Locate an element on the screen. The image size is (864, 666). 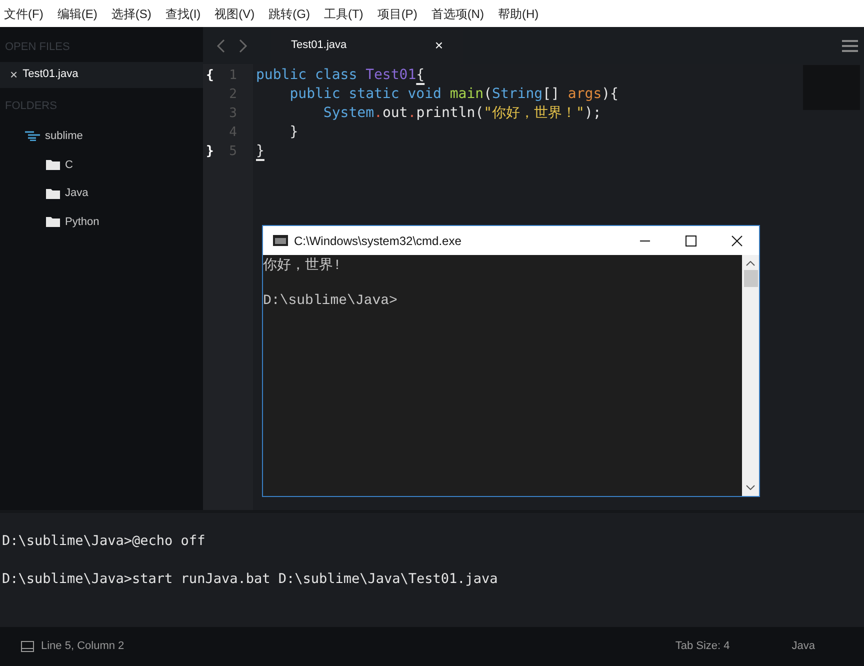
back-icon is located at coordinates (221, 45).